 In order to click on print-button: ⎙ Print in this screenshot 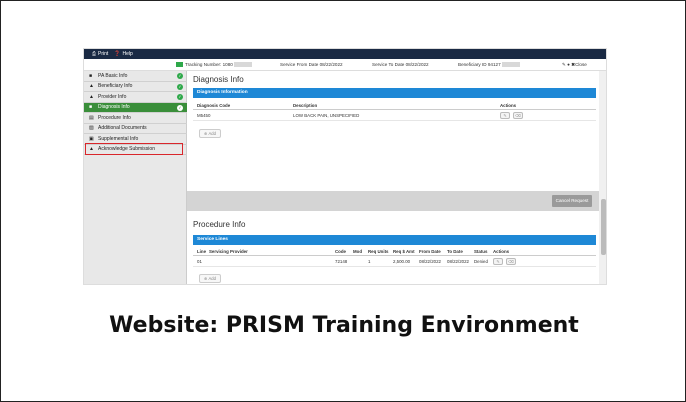, I will do `click(100, 54)`.